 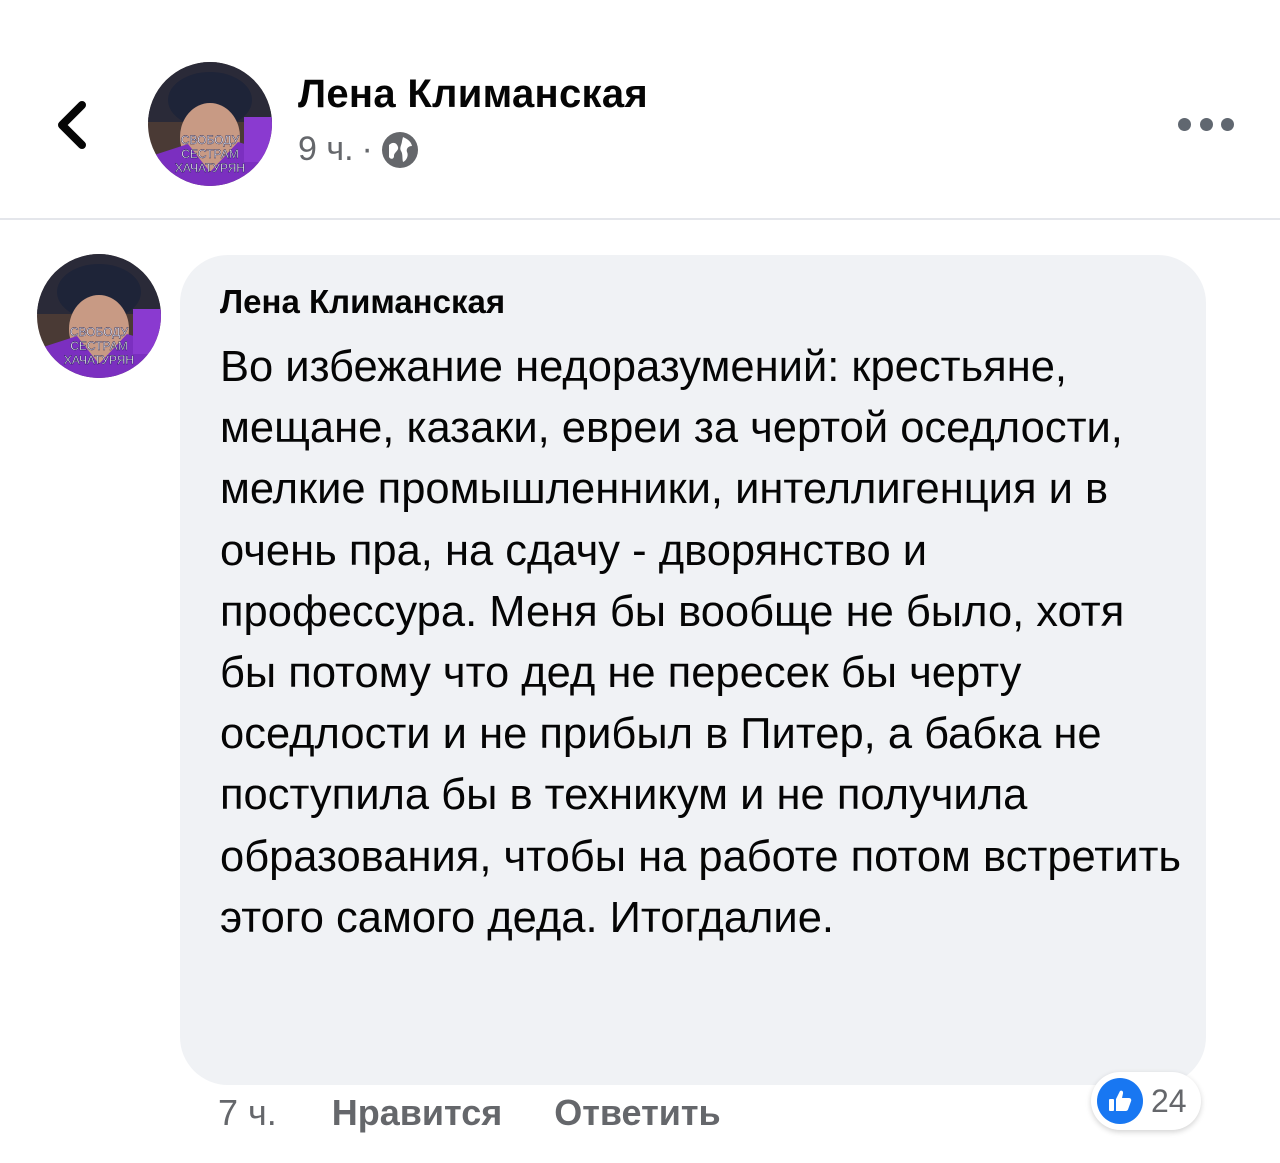 I want to click on thumbs-up-icon, so click(x=1120, y=1101).